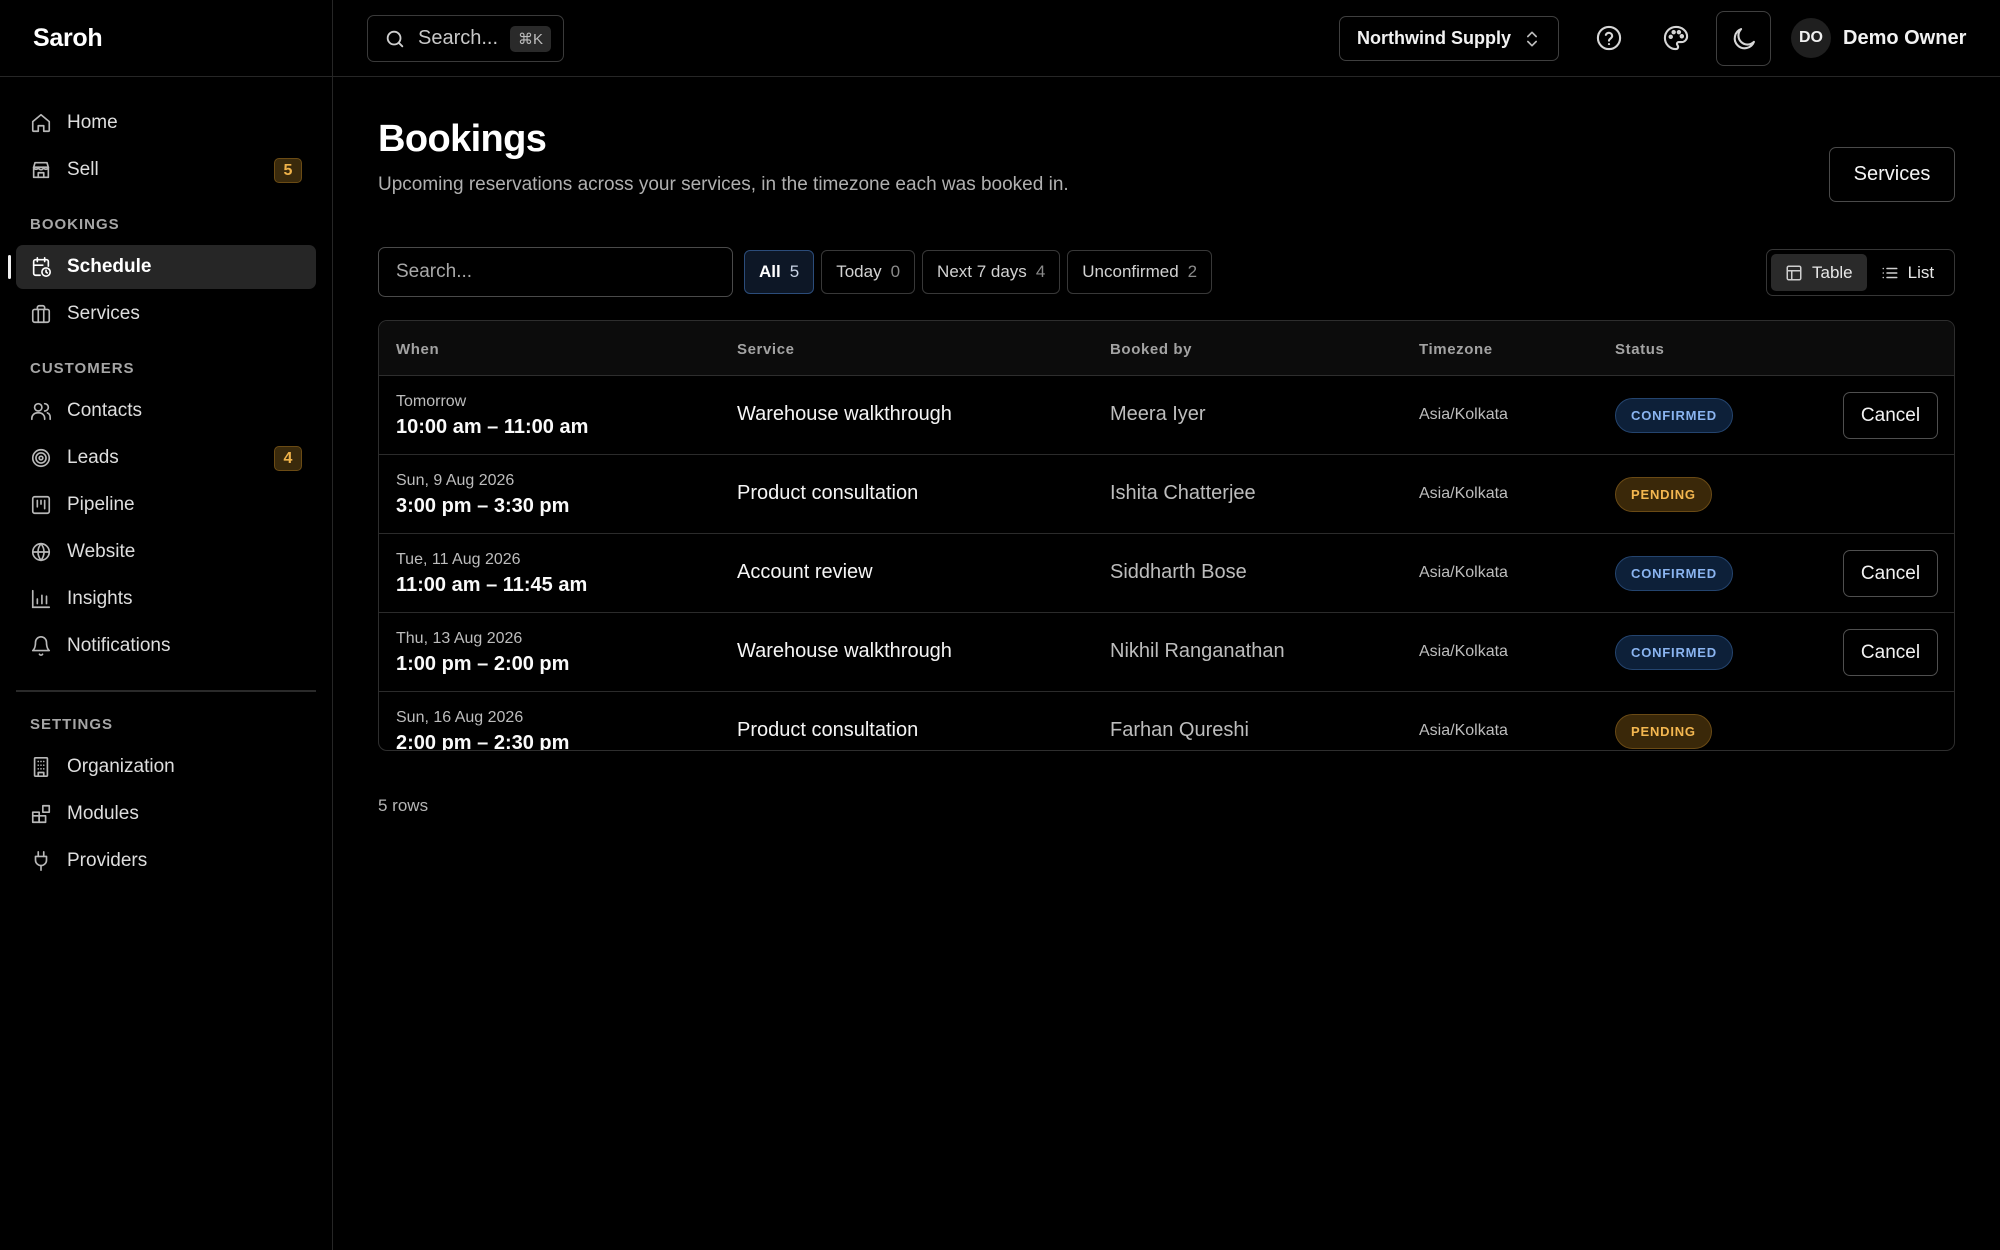  I want to click on service-cell: Product consultation, so click(828, 493).